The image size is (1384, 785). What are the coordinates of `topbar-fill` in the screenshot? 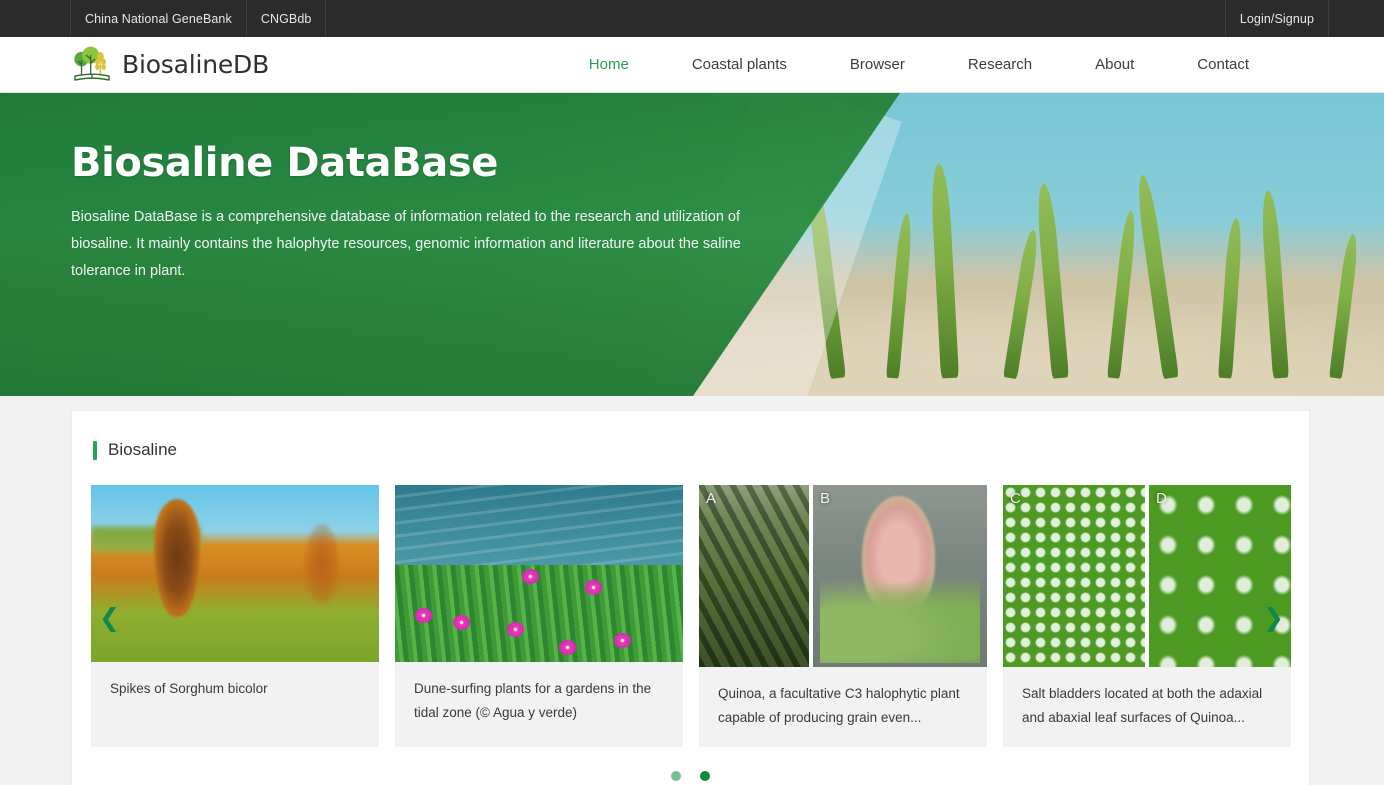 It's located at (775, 18).